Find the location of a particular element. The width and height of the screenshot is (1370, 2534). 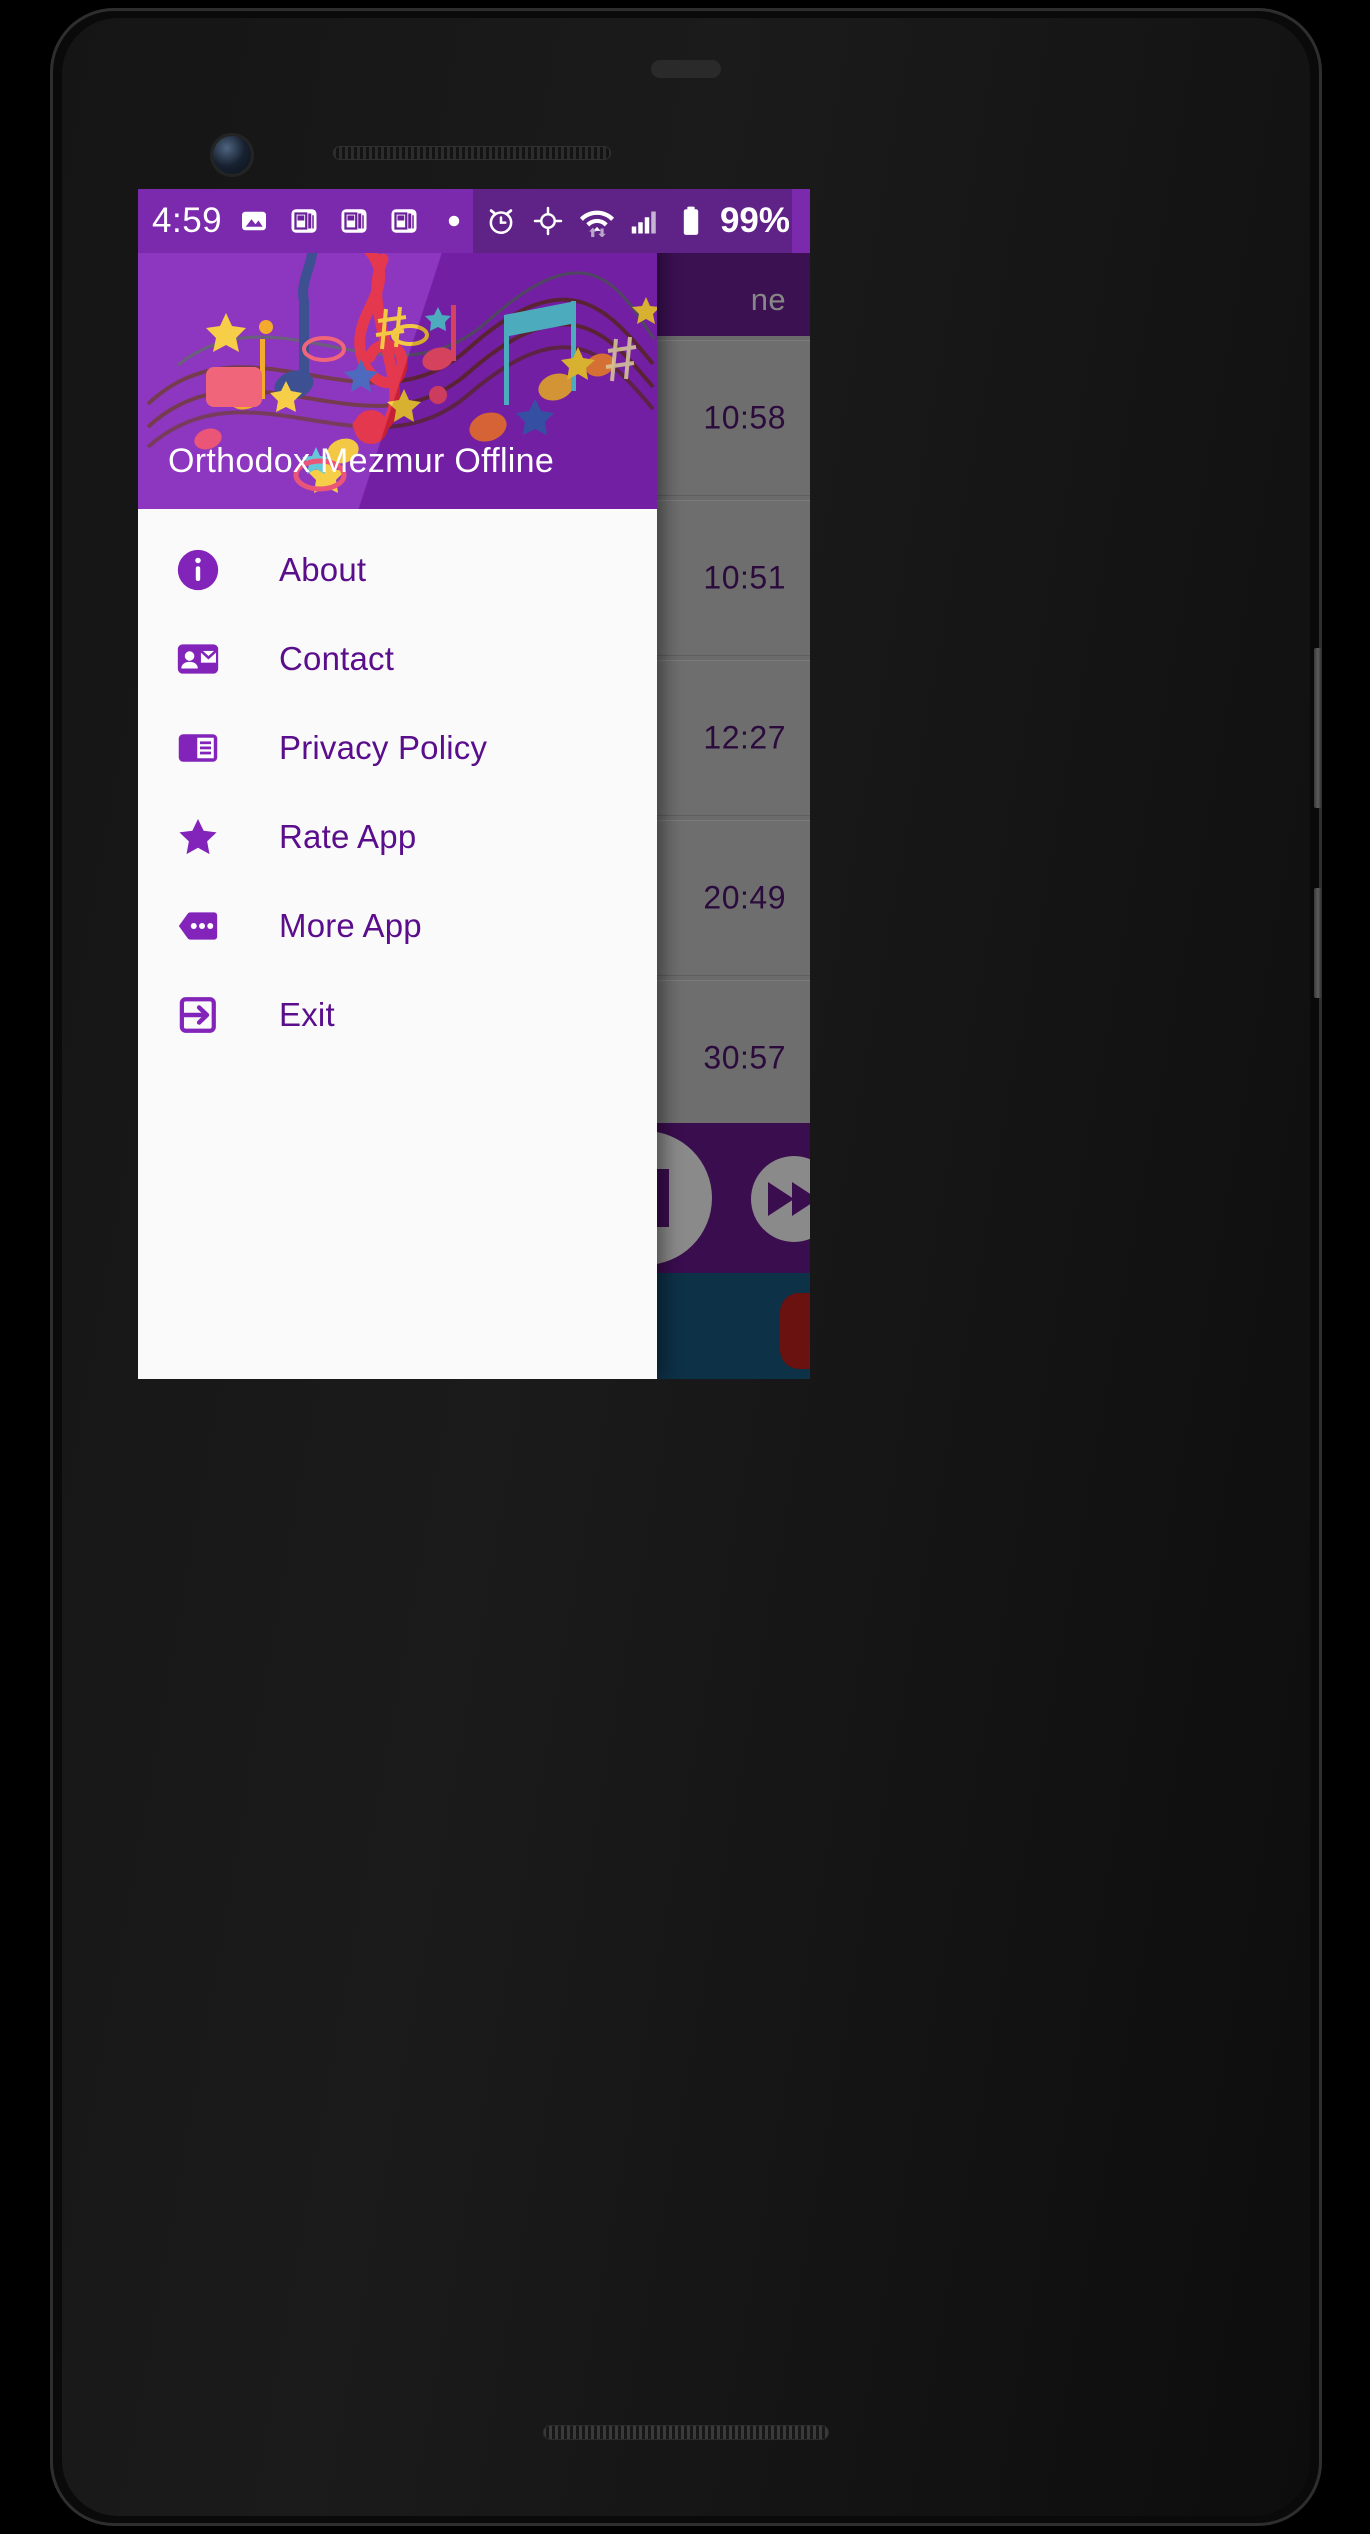

song-duration: 20:49 is located at coordinates (744, 897).